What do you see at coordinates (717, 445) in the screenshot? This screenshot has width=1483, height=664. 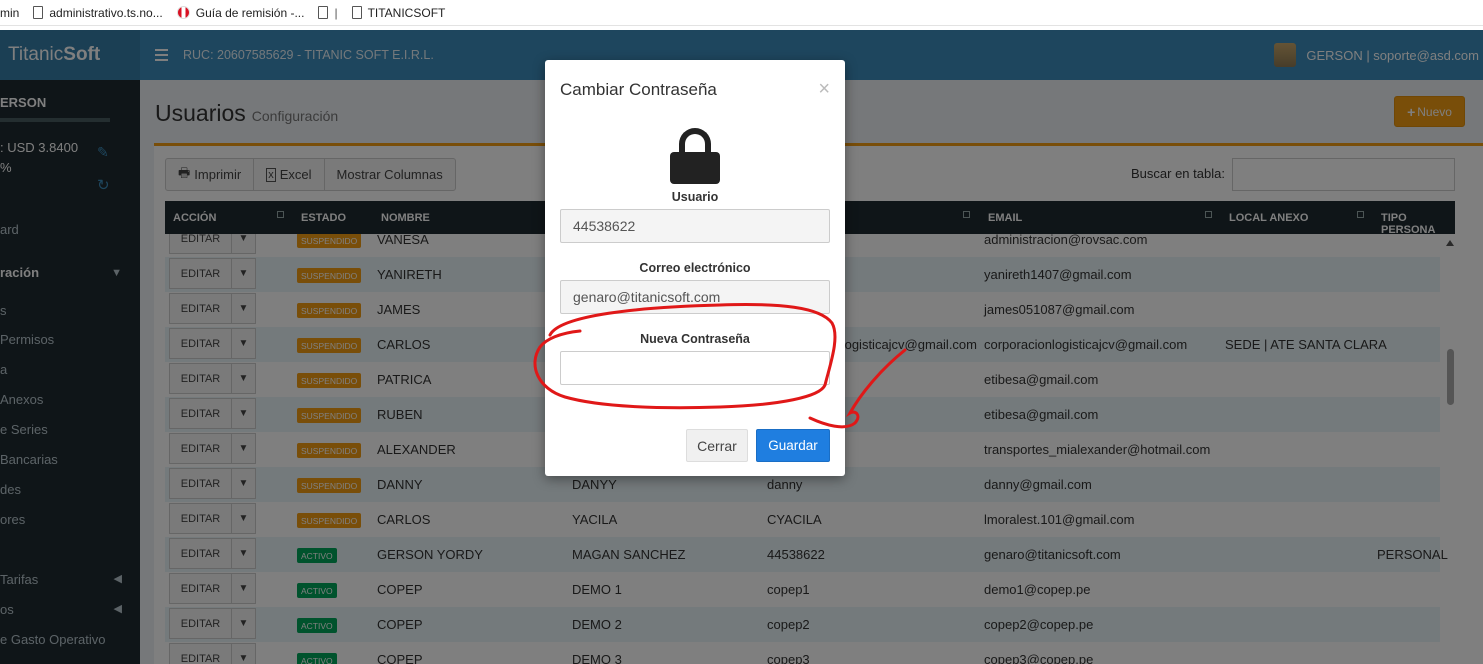 I see `close-button: Cerrar` at bounding box center [717, 445].